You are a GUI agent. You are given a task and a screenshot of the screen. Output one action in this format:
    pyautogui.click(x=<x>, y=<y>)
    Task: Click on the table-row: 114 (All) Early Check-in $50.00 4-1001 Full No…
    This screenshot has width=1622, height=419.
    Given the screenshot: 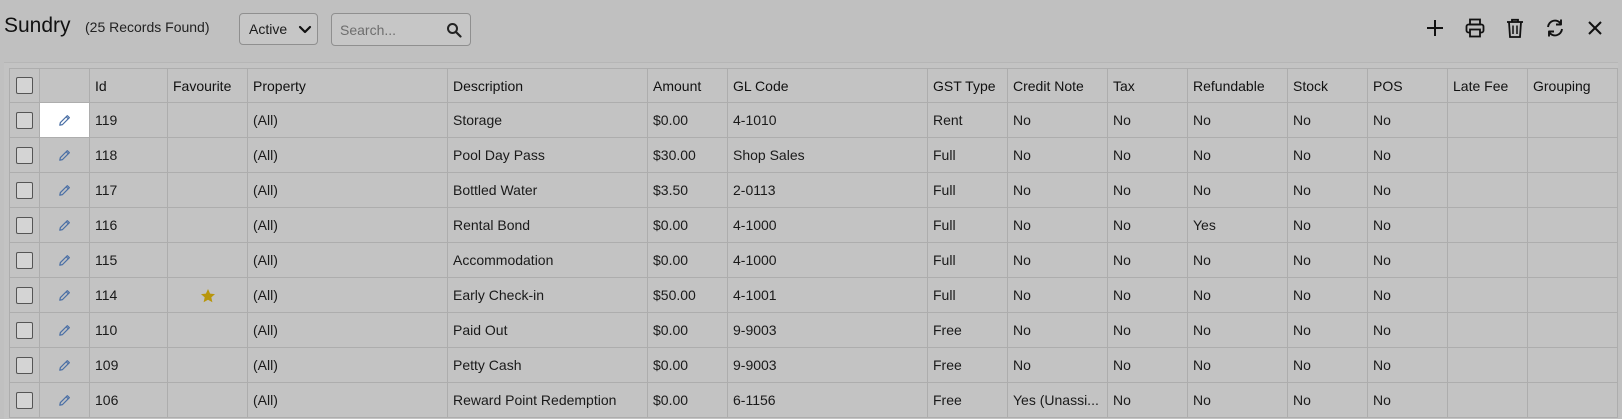 What is the action you would take?
    pyautogui.click(x=813, y=295)
    